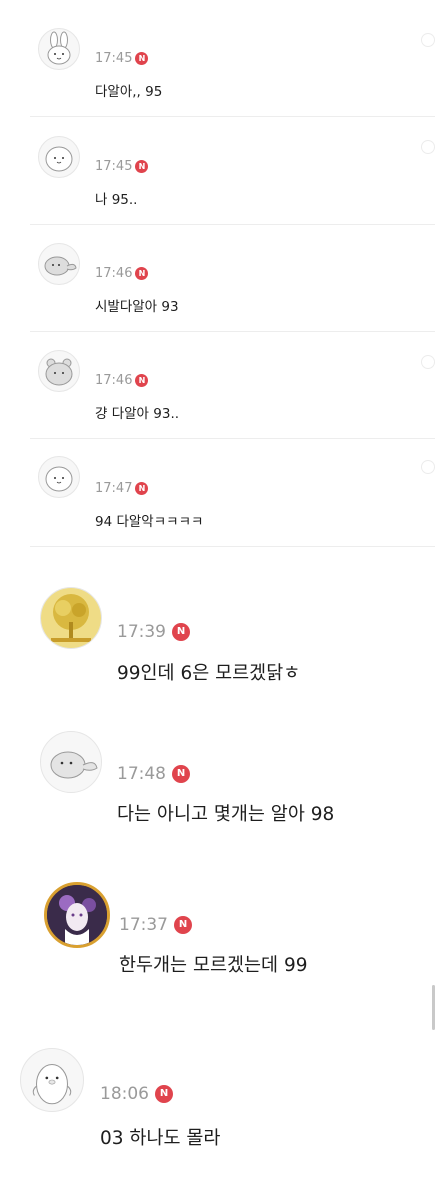 The height and width of the screenshot is (1200, 435). What do you see at coordinates (160, 1138) in the screenshot?
I see `comment-text: 03 하나도 몰라` at bounding box center [160, 1138].